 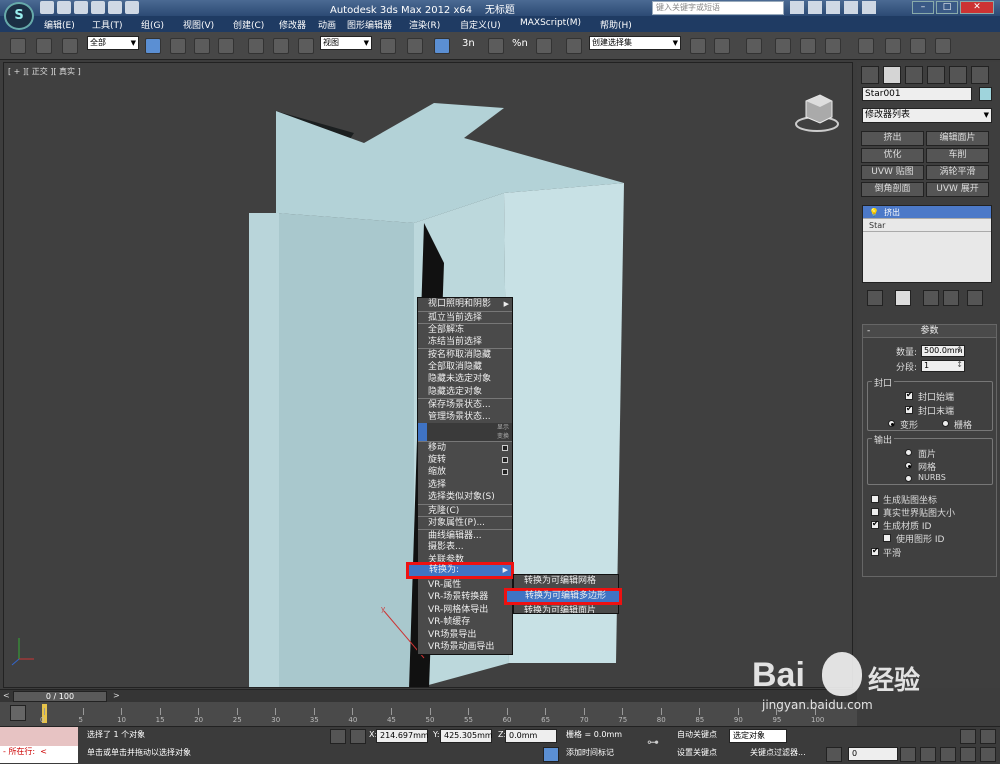 I want to click on material-editor-icon, so click(x=866, y=46).